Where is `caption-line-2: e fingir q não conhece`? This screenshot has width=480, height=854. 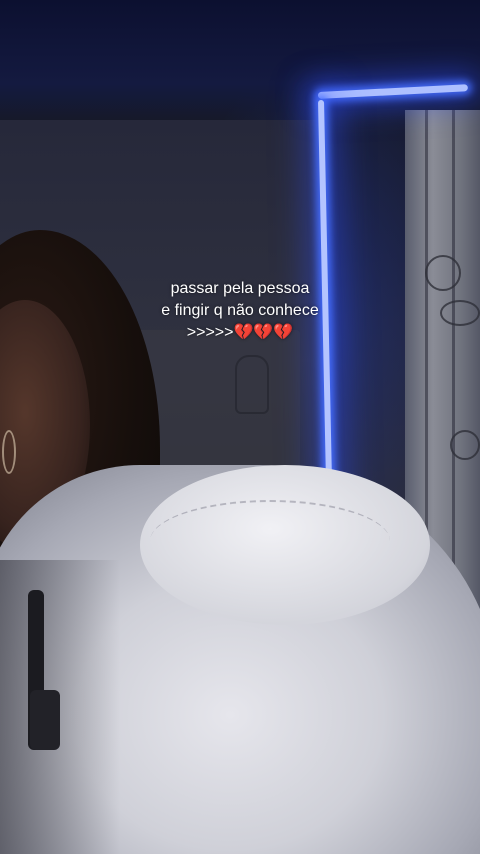
caption-line-2: e fingir q não conhece is located at coordinates (240, 310).